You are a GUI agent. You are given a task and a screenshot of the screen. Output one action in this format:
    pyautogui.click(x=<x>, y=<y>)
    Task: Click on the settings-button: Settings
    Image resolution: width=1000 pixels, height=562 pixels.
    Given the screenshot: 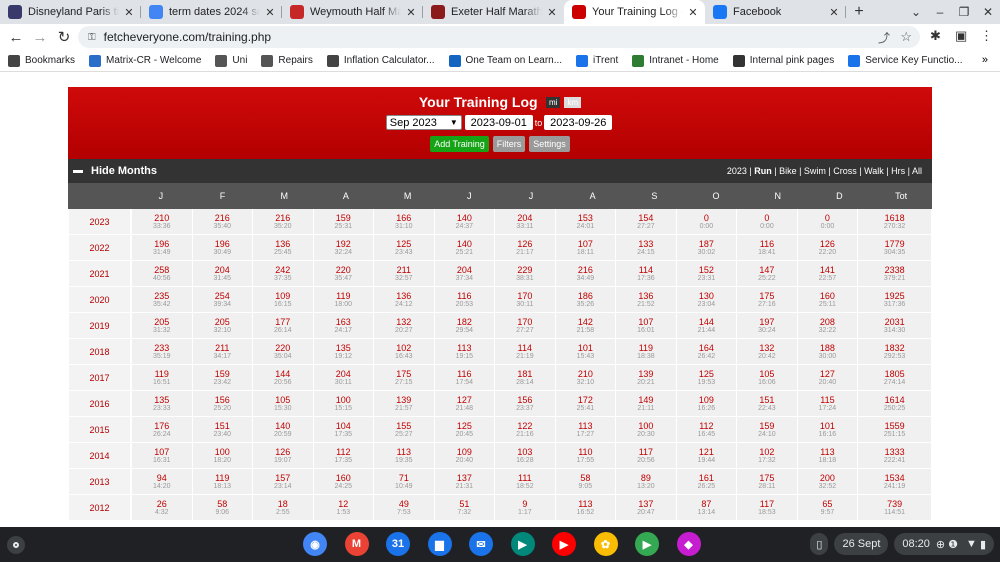 What is the action you would take?
    pyautogui.click(x=549, y=144)
    